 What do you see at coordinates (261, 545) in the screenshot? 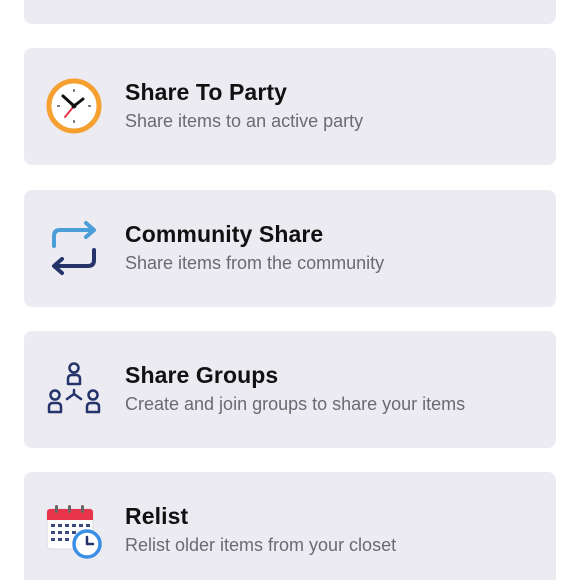
I see `list-item-subtitle: Relist older items from your closet` at bounding box center [261, 545].